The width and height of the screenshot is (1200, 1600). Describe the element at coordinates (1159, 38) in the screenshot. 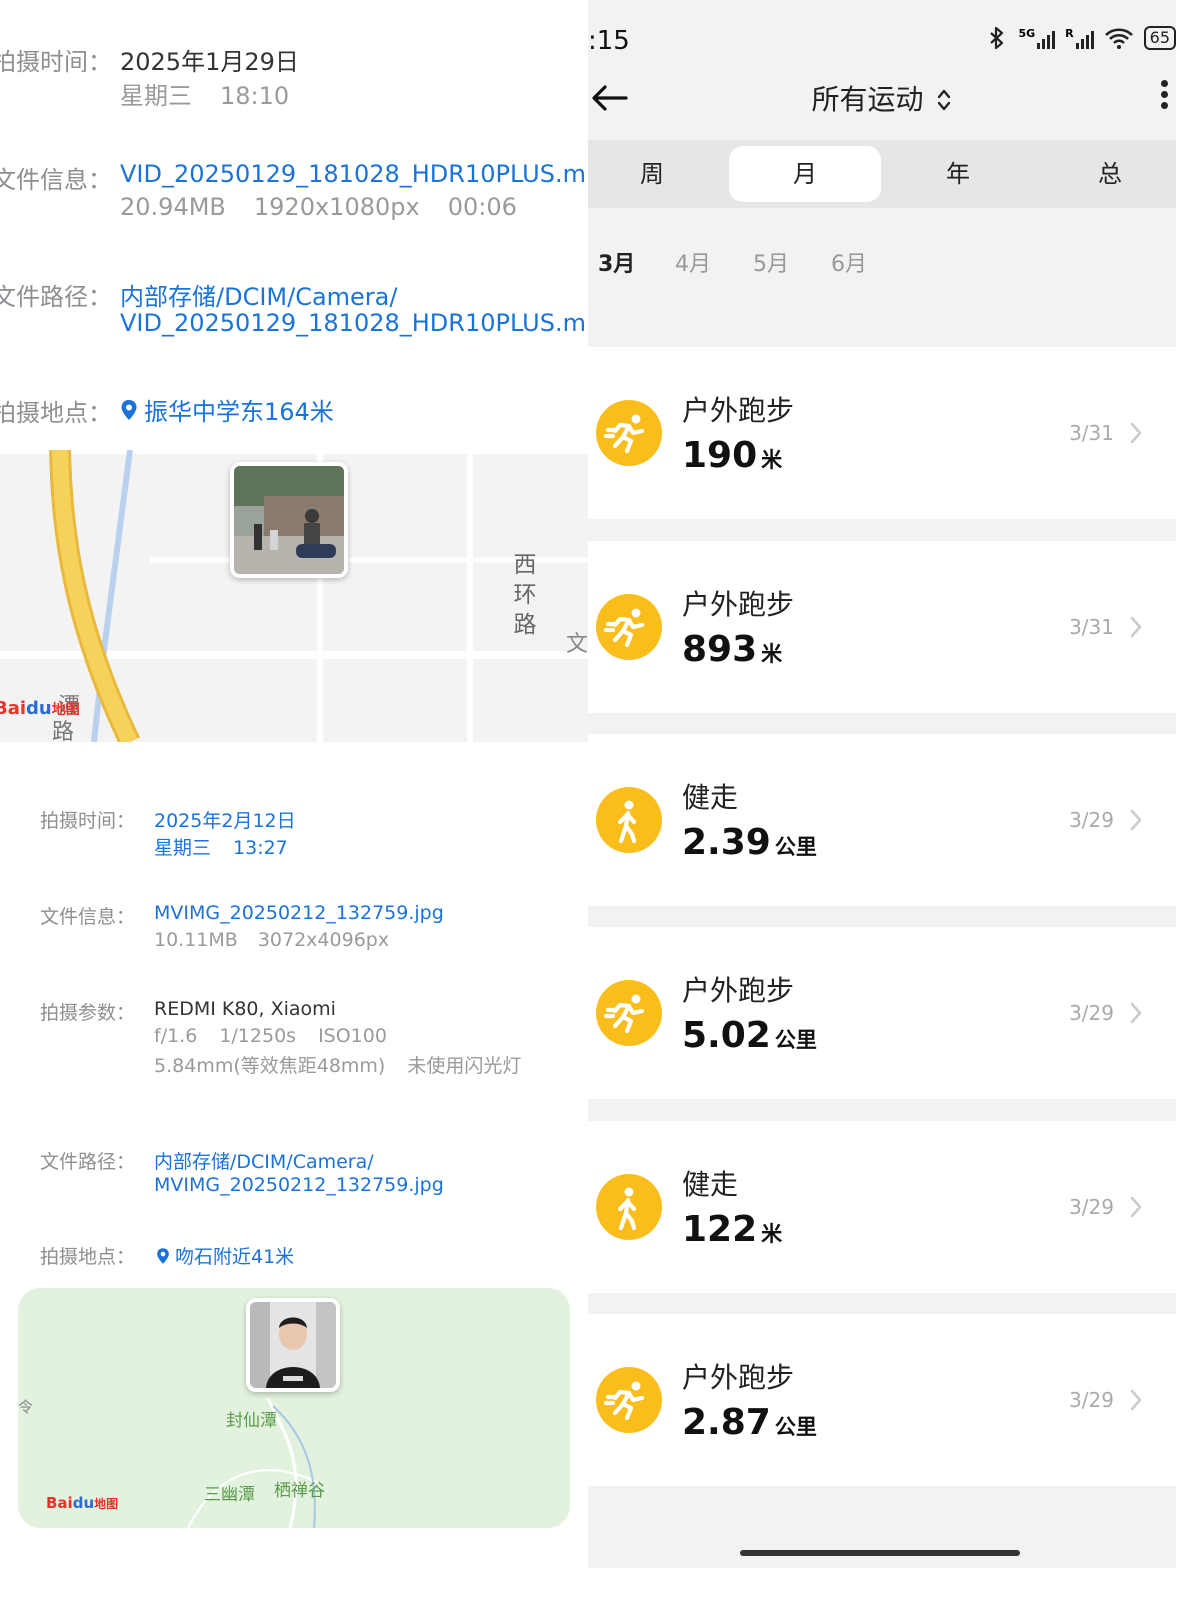

I see `battery-icon: 65` at that location.